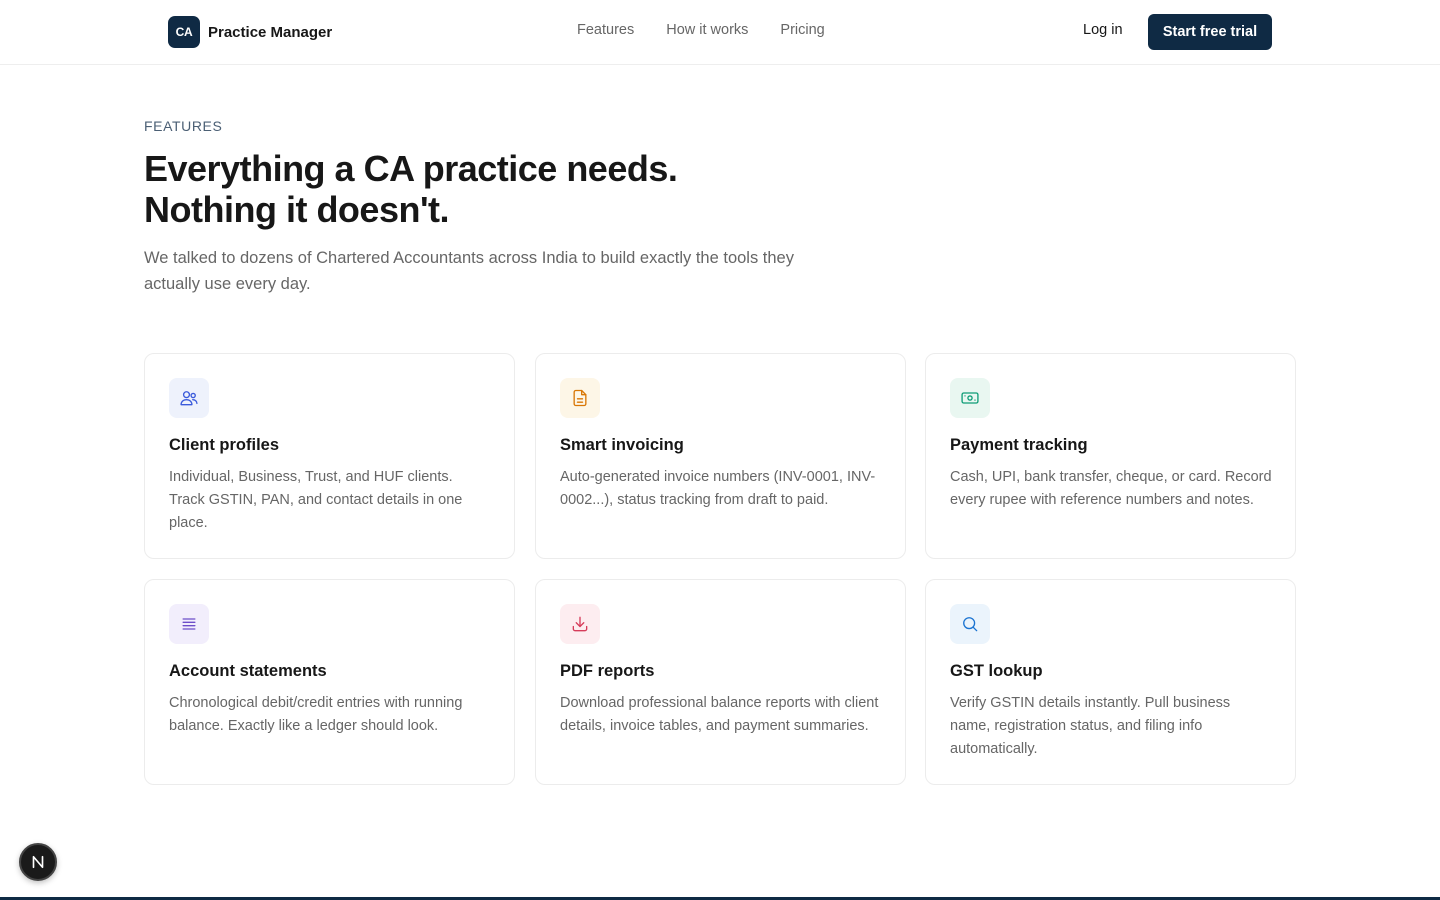 The height and width of the screenshot is (900, 1440). What do you see at coordinates (224, 445) in the screenshot?
I see `feature-title: Client profiles` at bounding box center [224, 445].